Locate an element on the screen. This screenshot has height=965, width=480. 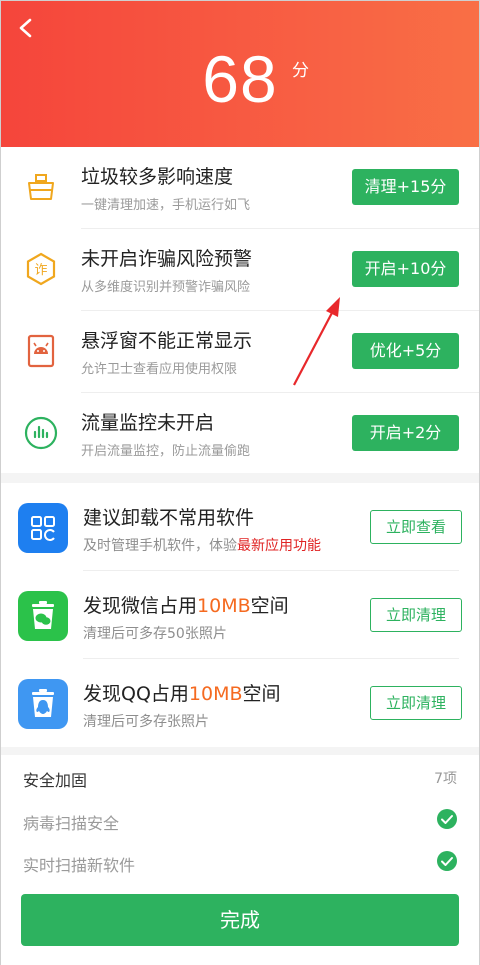
red-annotation-arrow-icon is located at coordinates (316, 341).